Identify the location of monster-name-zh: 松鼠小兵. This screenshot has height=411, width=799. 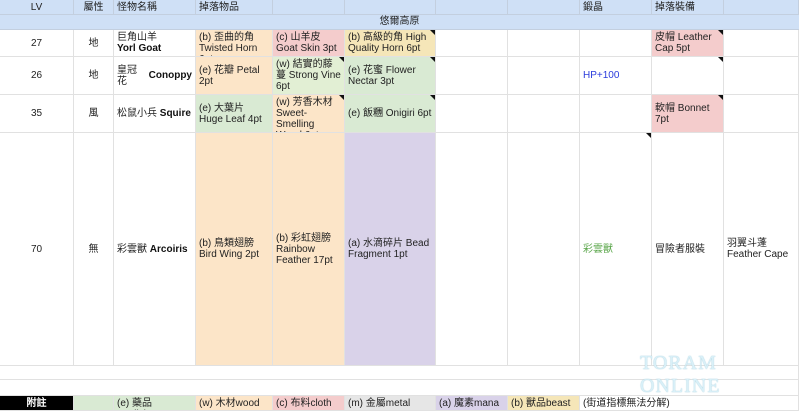
(137, 113).